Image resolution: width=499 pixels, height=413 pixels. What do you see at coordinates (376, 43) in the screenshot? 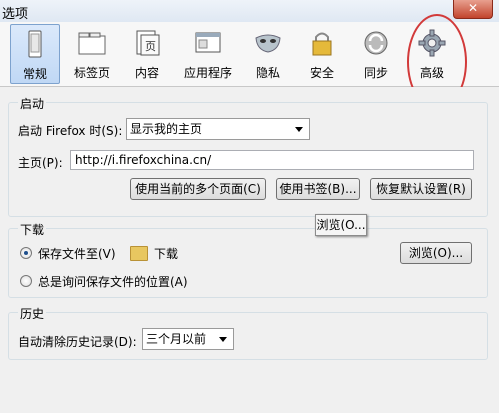
I see `sync-icon` at bounding box center [376, 43].